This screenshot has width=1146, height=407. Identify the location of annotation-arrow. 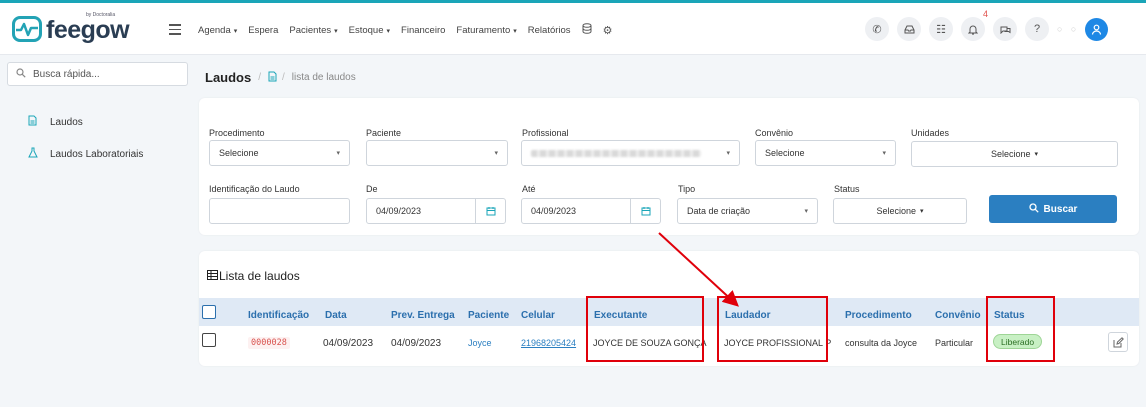
(698, 269).